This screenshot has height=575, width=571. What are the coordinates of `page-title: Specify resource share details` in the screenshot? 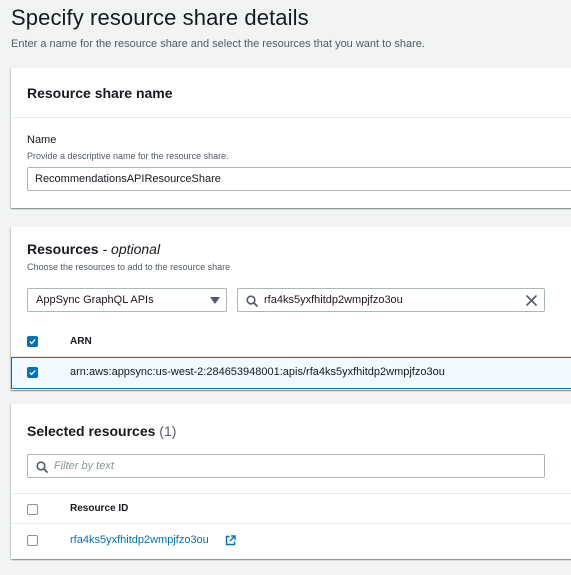 It's located at (160, 17).